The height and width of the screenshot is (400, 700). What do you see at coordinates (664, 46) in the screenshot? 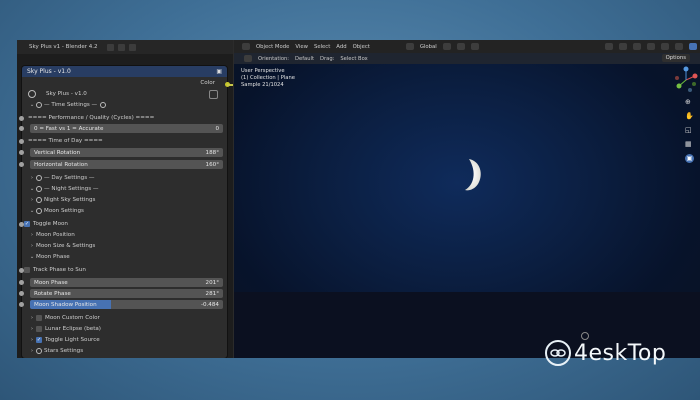
I see `shading-solid-icon` at bounding box center [664, 46].